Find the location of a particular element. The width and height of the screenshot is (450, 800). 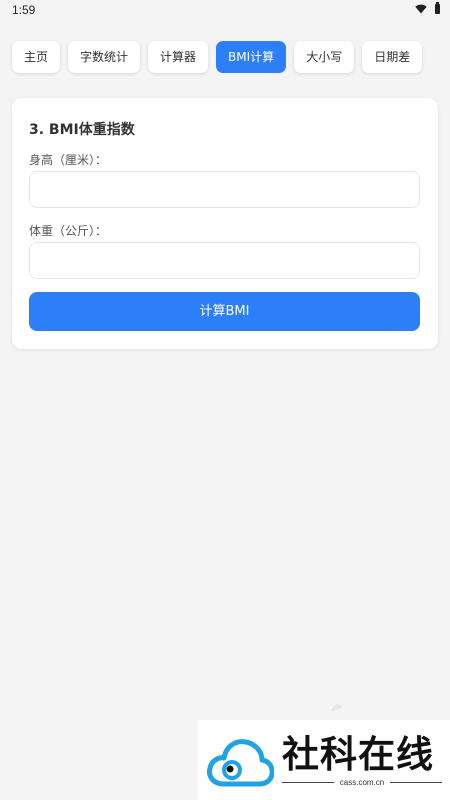

watermark: ☁ 社科在线 cass.com.cn is located at coordinates (324, 748).